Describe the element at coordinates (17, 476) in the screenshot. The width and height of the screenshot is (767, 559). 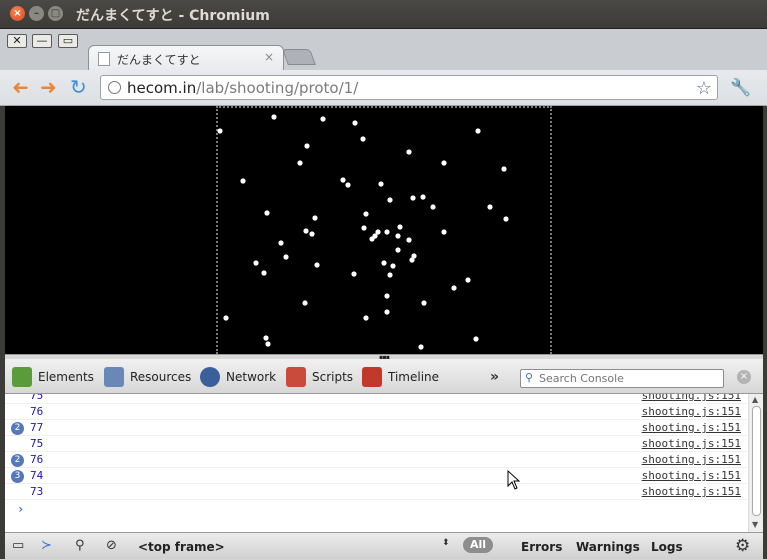
I see `repeat-count-badge: 3` at that location.